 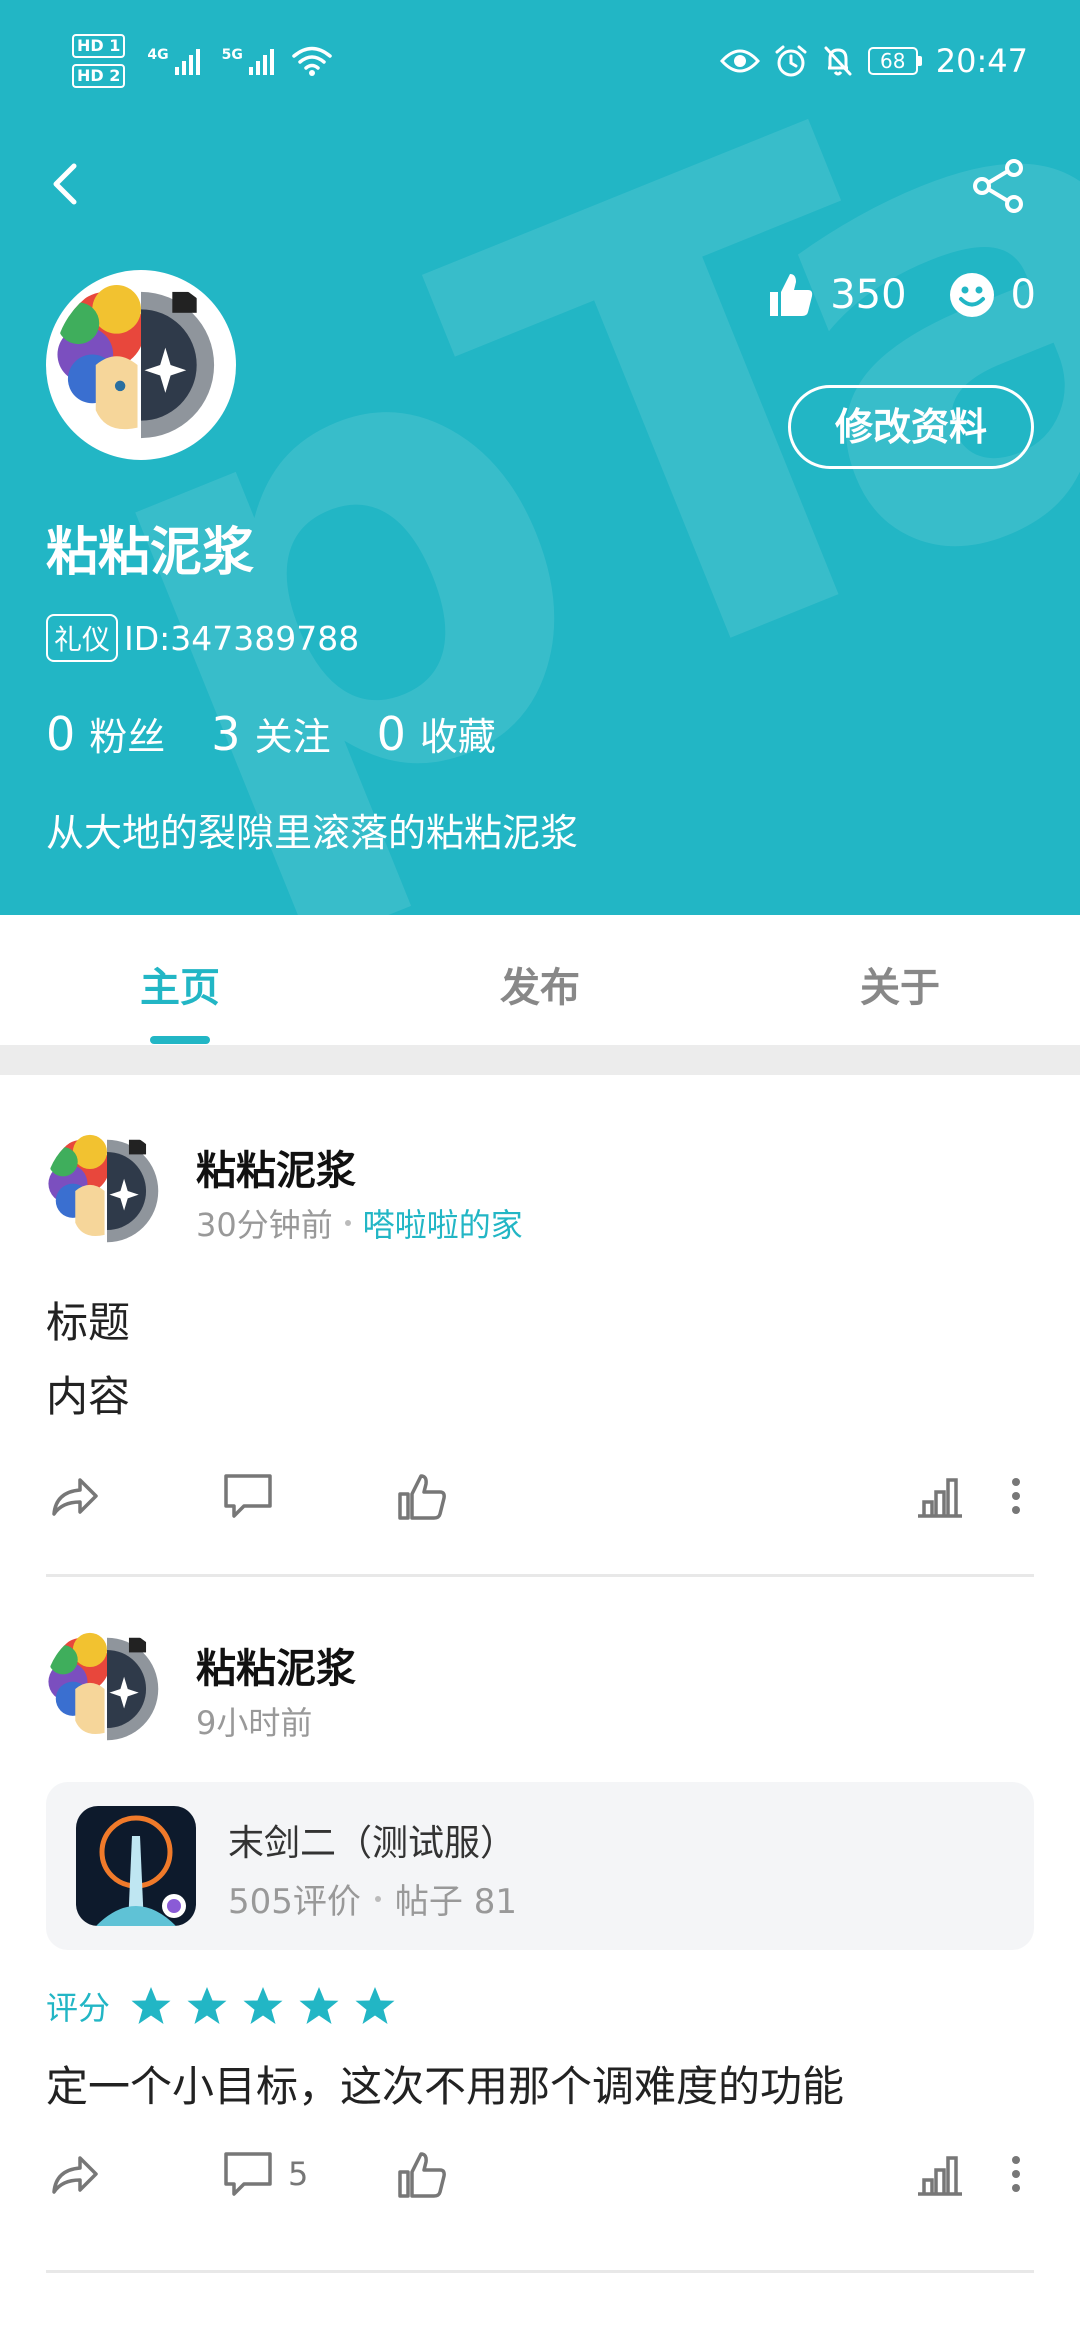 I want to click on profile-tabs: 主页 发布 关于, so click(x=540, y=980).